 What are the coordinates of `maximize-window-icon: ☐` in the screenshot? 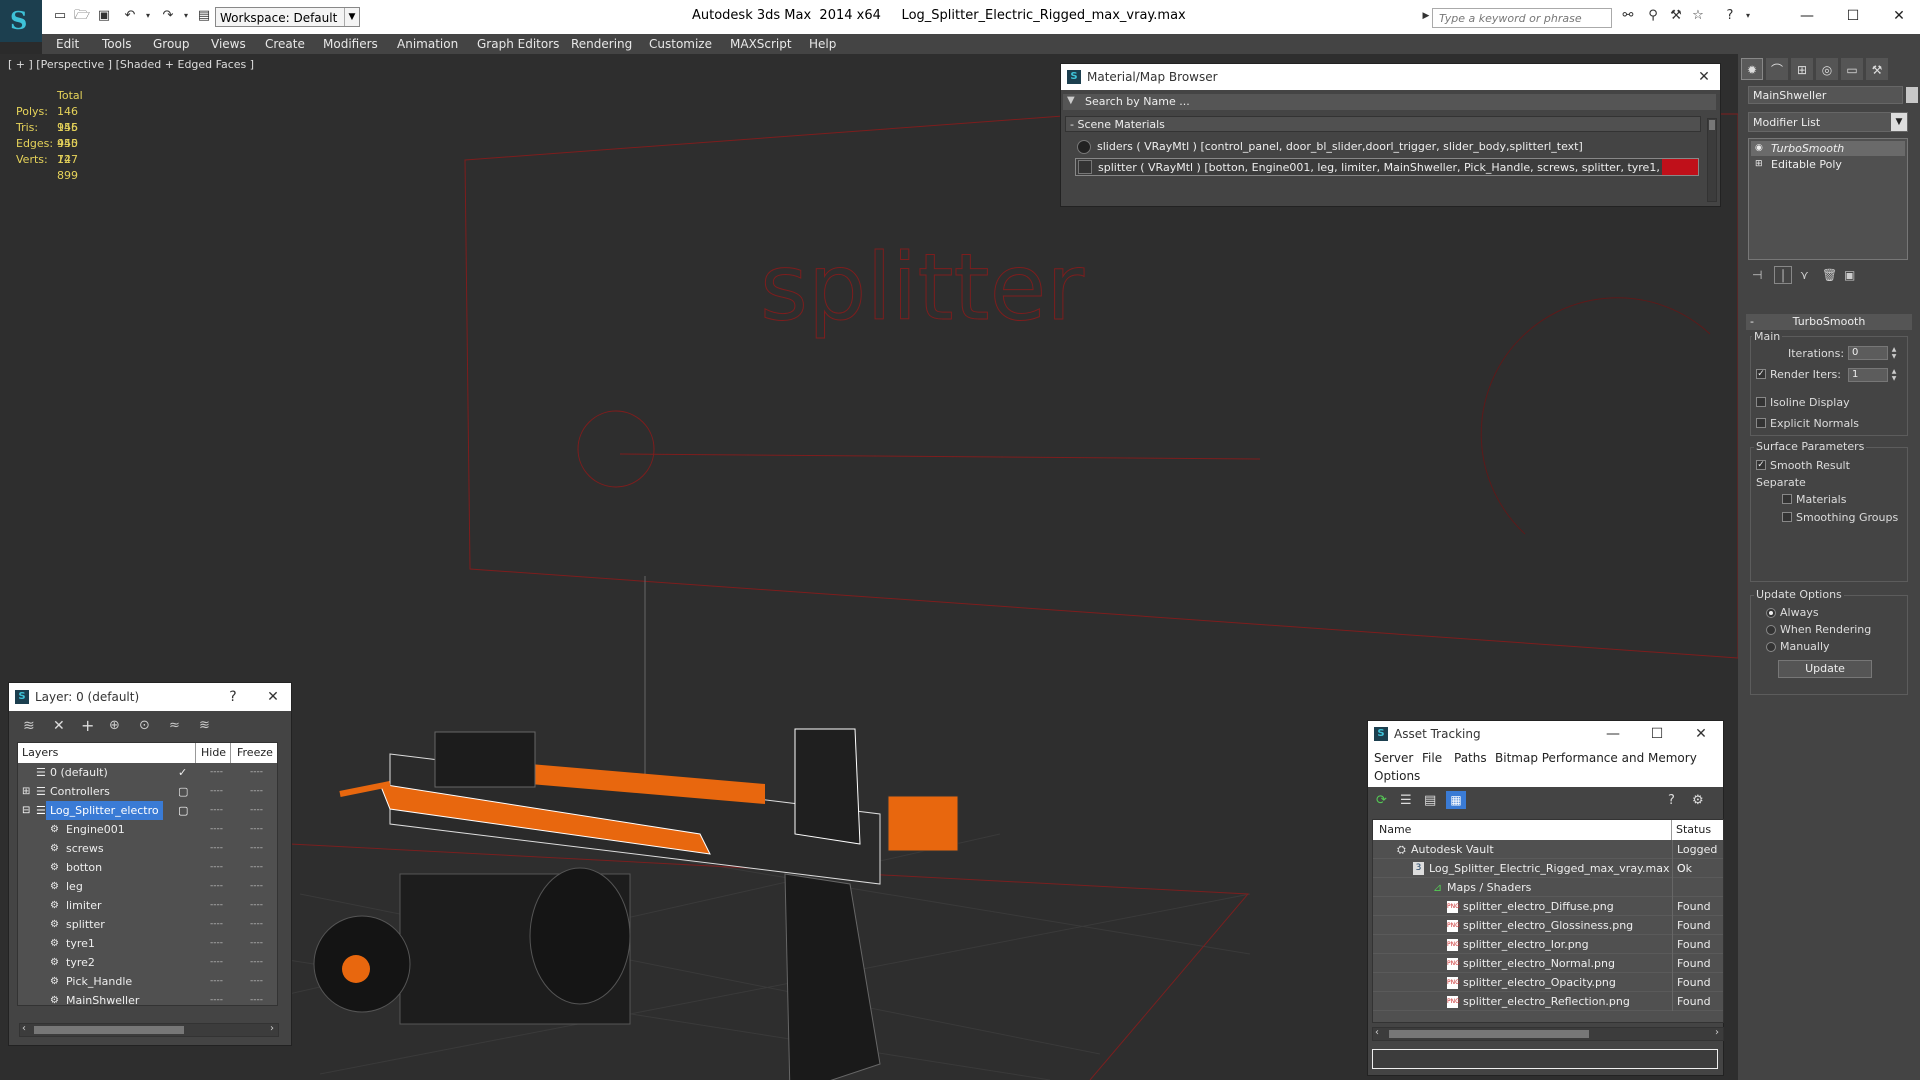 It's located at (1853, 16).